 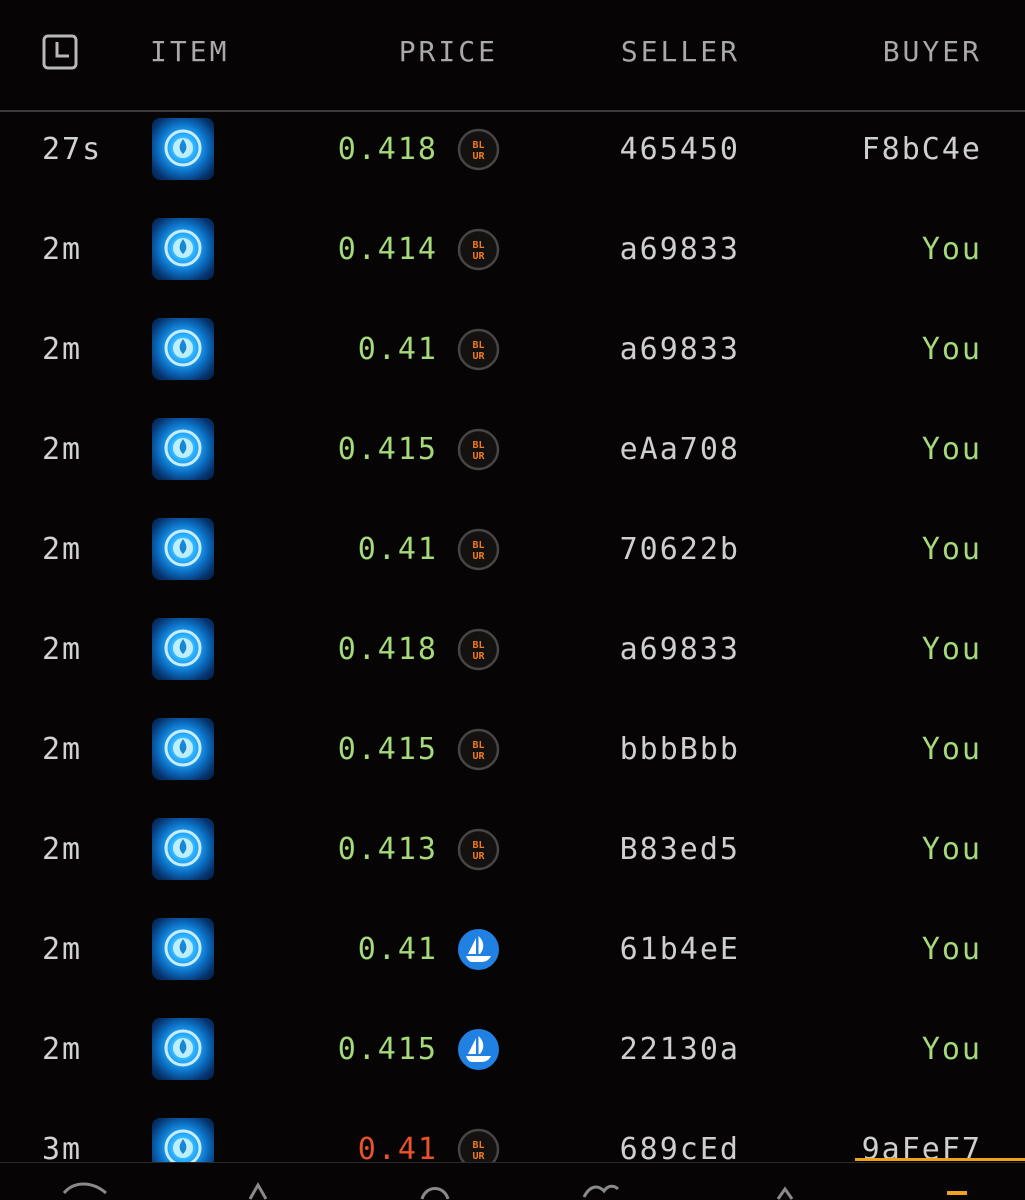 What do you see at coordinates (440, 1188) in the screenshot?
I see `nav-arc-icon` at bounding box center [440, 1188].